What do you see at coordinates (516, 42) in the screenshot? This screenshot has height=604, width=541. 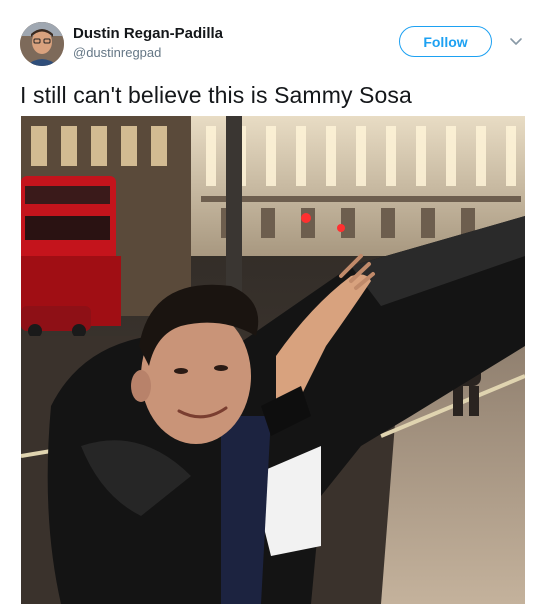 I see `chevron-down-icon` at bounding box center [516, 42].